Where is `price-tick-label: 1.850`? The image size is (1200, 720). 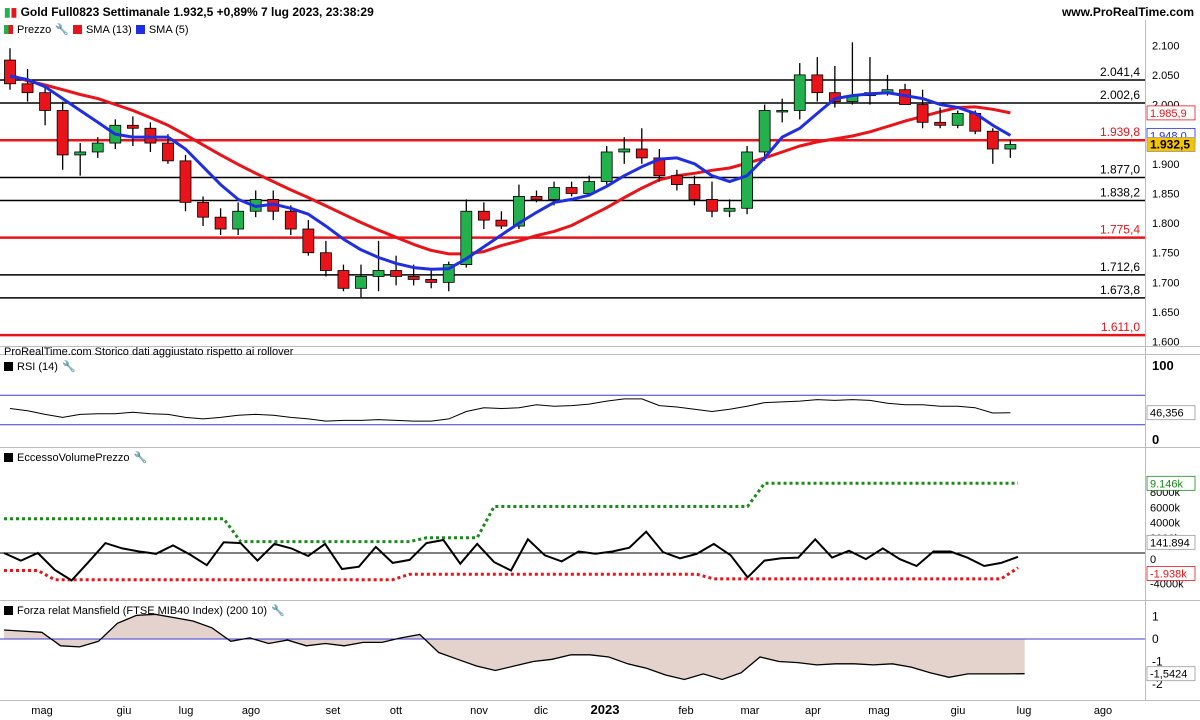
price-tick-label: 1.850 is located at coordinates (1166, 194).